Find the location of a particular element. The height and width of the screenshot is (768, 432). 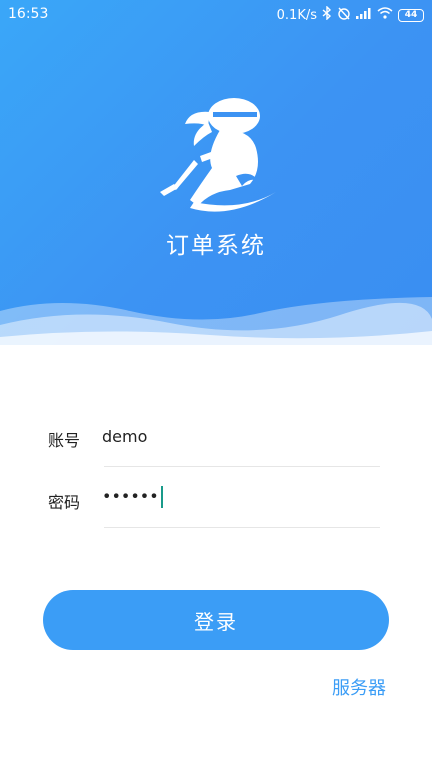

bluetooth-icon is located at coordinates (327, 14).